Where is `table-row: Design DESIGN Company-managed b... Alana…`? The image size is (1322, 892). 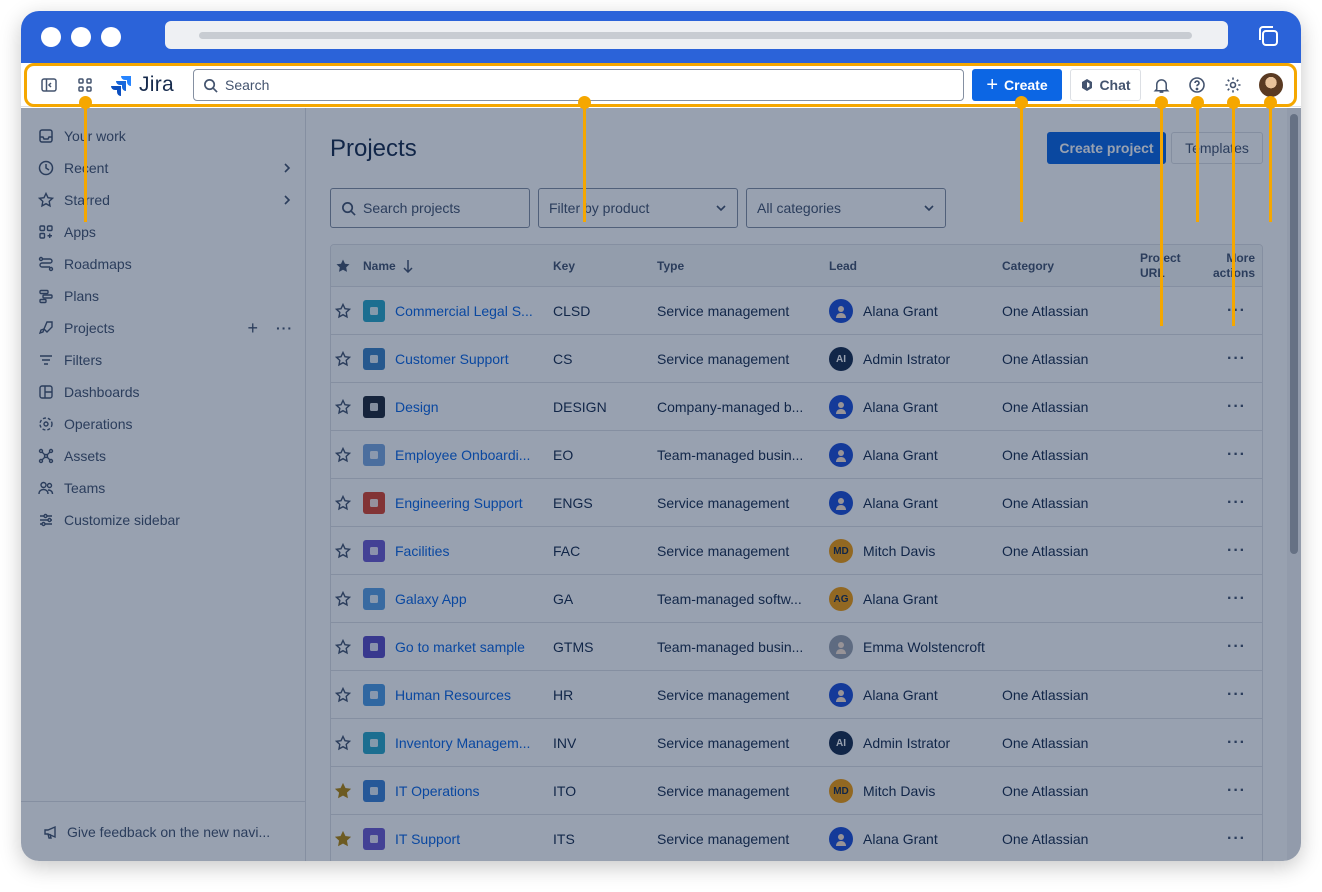
table-row: Design DESIGN Company-managed b... Alana… is located at coordinates (796, 407).